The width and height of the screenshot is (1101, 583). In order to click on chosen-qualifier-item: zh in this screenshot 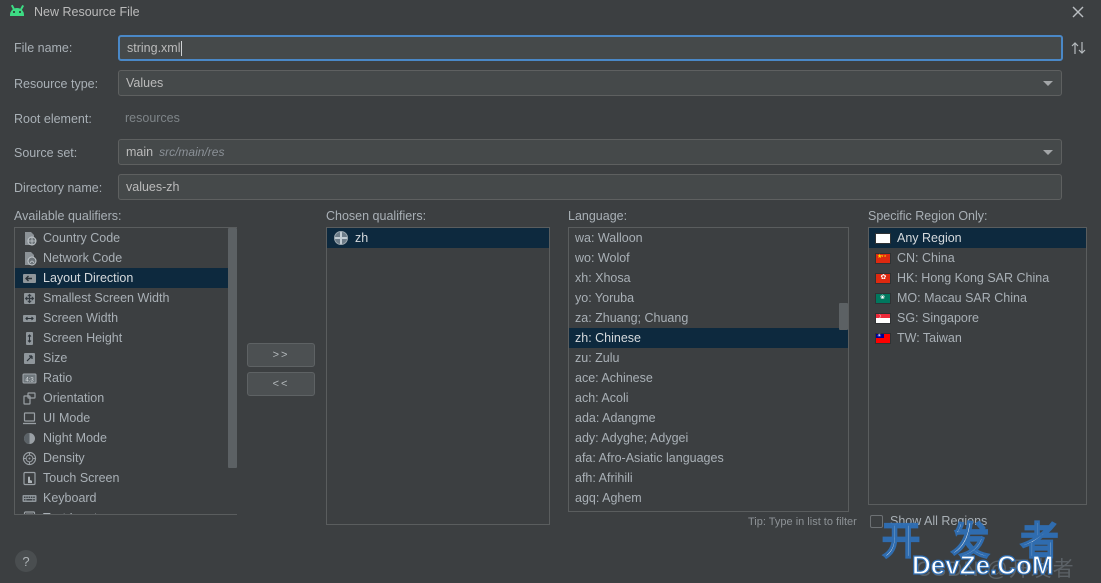, I will do `click(438, 238)`.